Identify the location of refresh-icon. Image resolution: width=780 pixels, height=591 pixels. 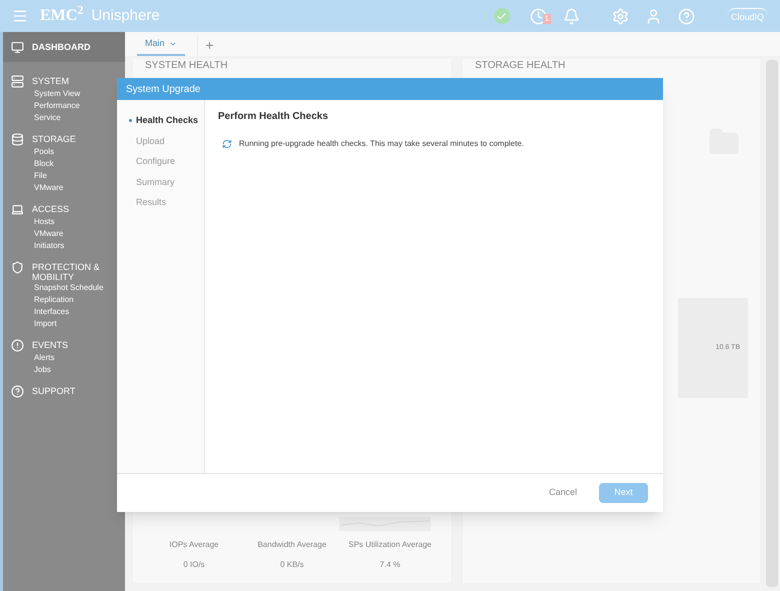
(227, 144).